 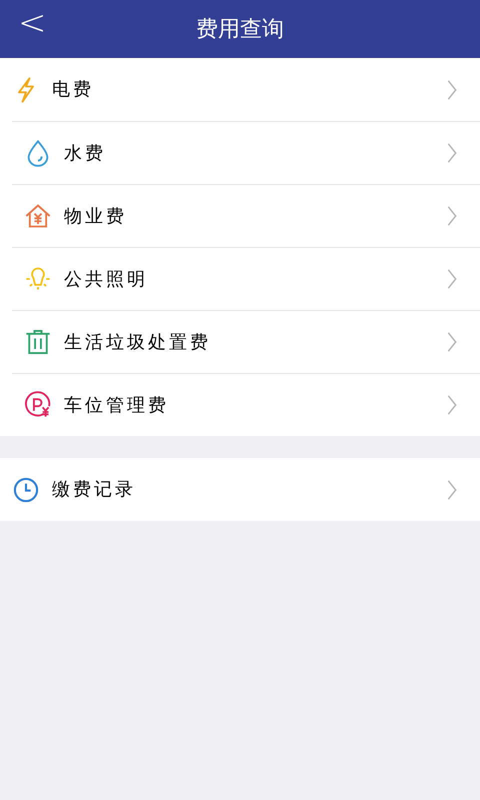 What do you see at coordinates (240, 489) in the screenshot?
I see `menu-item: 缴费记录` at bounding box center [240, 489].